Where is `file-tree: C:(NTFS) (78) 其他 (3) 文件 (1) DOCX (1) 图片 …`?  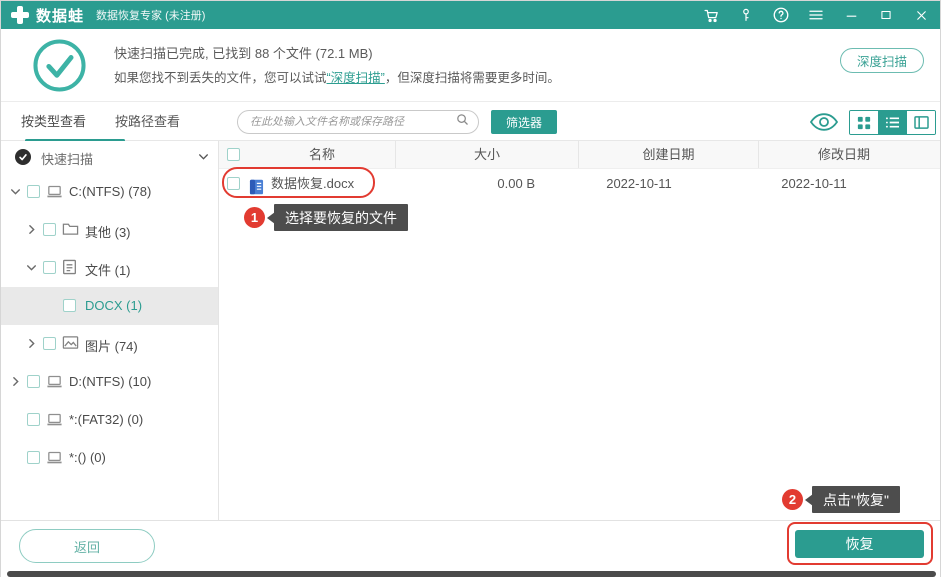 file-tree: C:(NTFS) (78) 其他 (3) 文件 (1) DOCX (1) 图片 … is located at coordinates (109, 325).